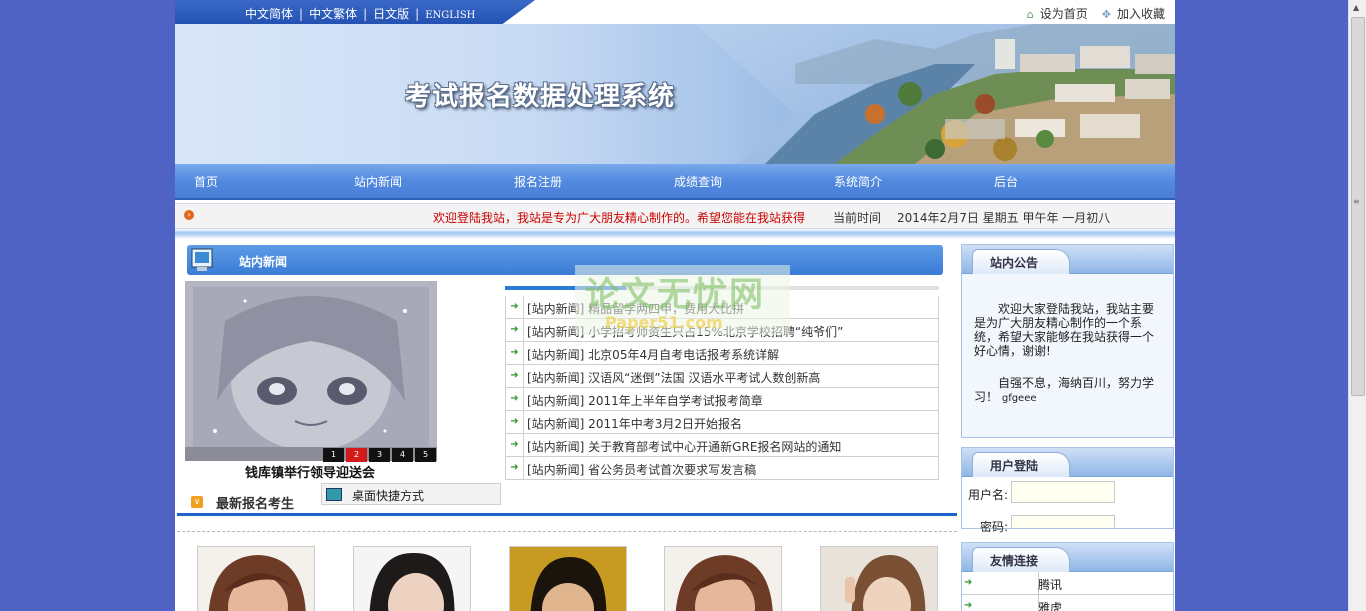 The height and width of the screenshot is (611, 1366). I want to click on marquee-text: 欢迎登陆我站，我站是专为广大朋友精心制作的。希望您能在我站获得一个好心情, so click(619, 218).